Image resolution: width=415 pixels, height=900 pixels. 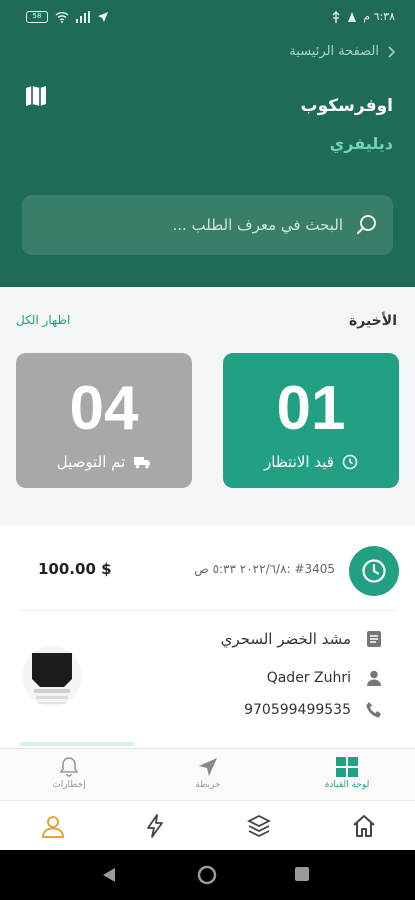 What do you see at coordinates (69, 785) in the screenshot?
I see `tab-notifications-label: إخطارات` at bounding box center [69, 785].